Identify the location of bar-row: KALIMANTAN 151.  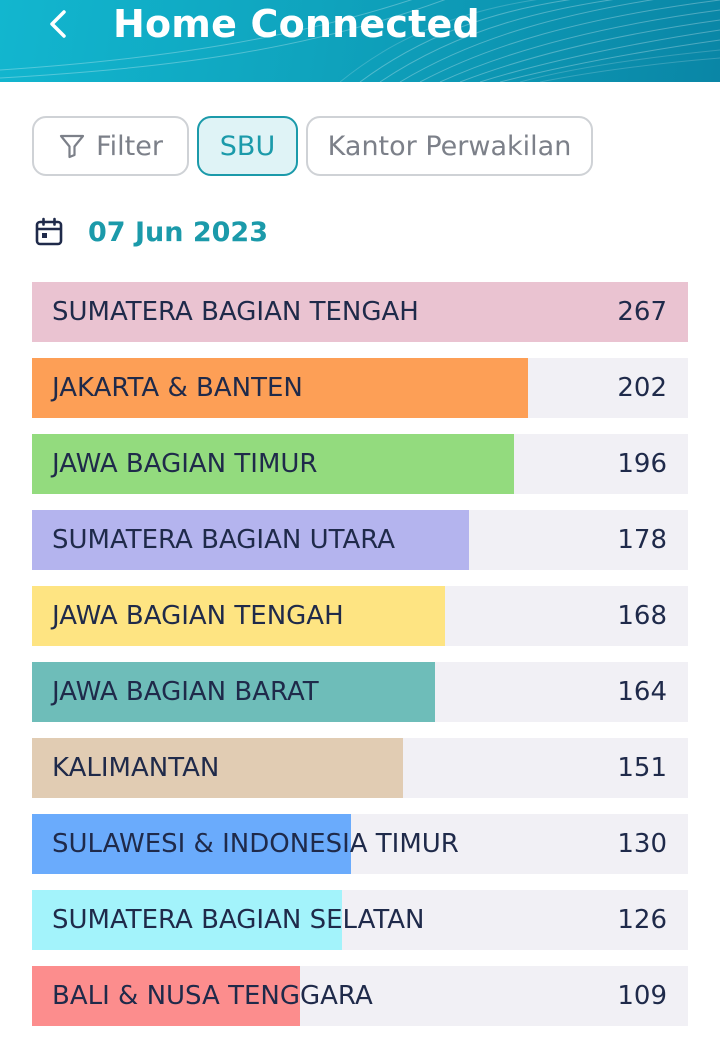
(360, 768).